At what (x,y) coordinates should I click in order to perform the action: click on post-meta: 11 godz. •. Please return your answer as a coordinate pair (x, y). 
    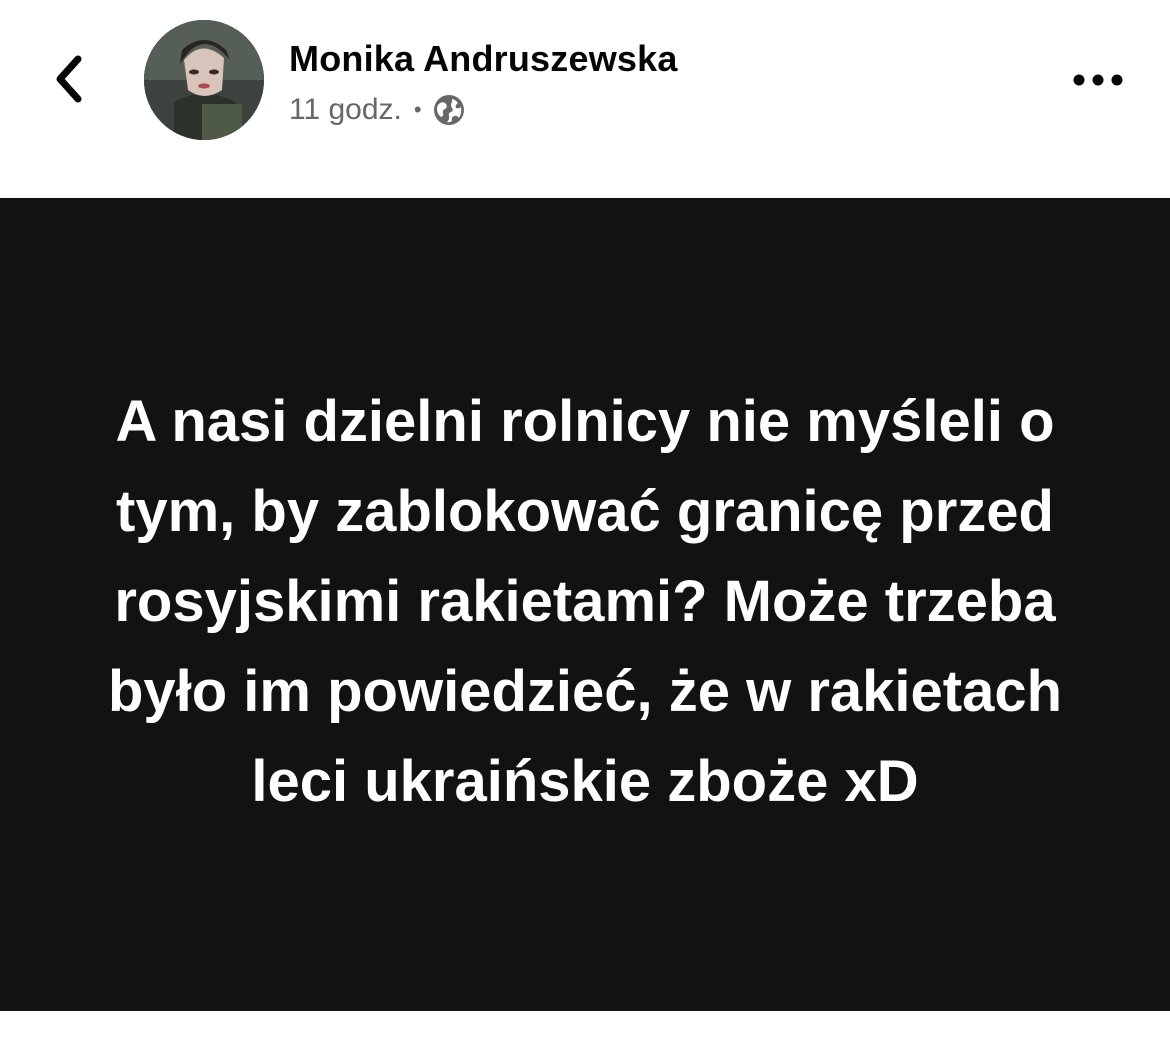
    Looking at the image, I should click on (377, 110).